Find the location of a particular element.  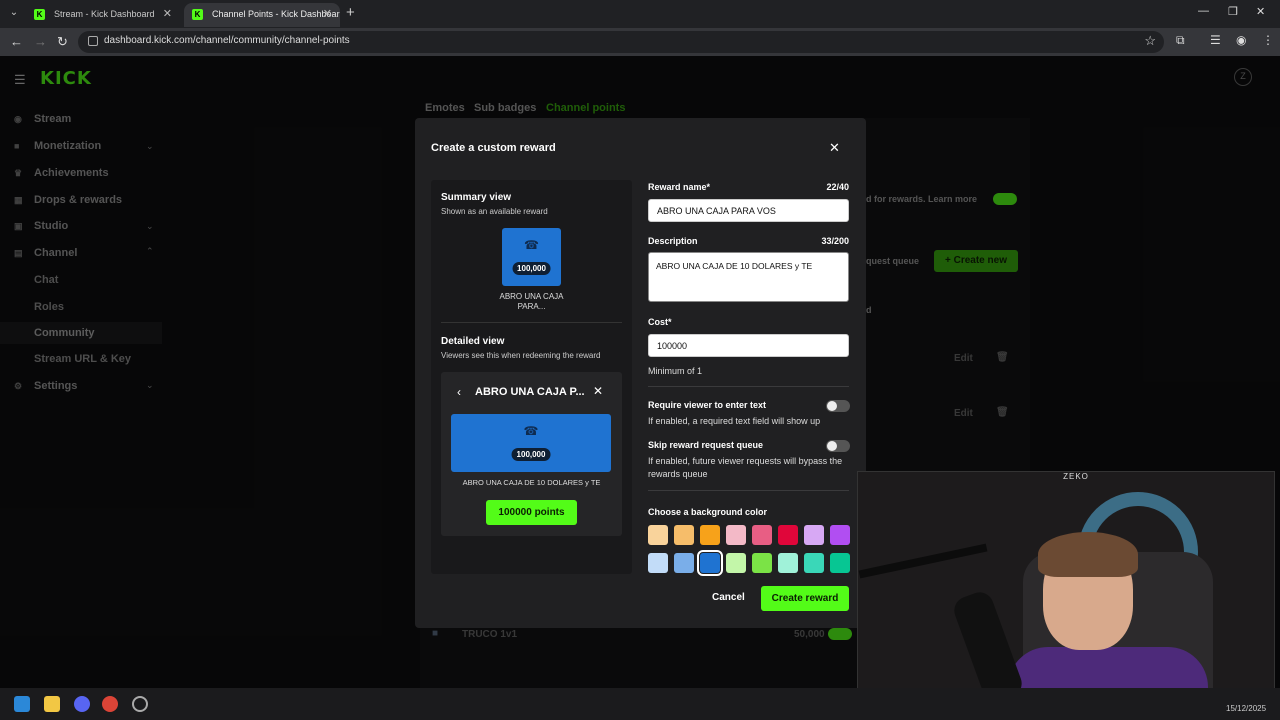

detailed-heading: Detailed view is located at coordinates (473, 341).